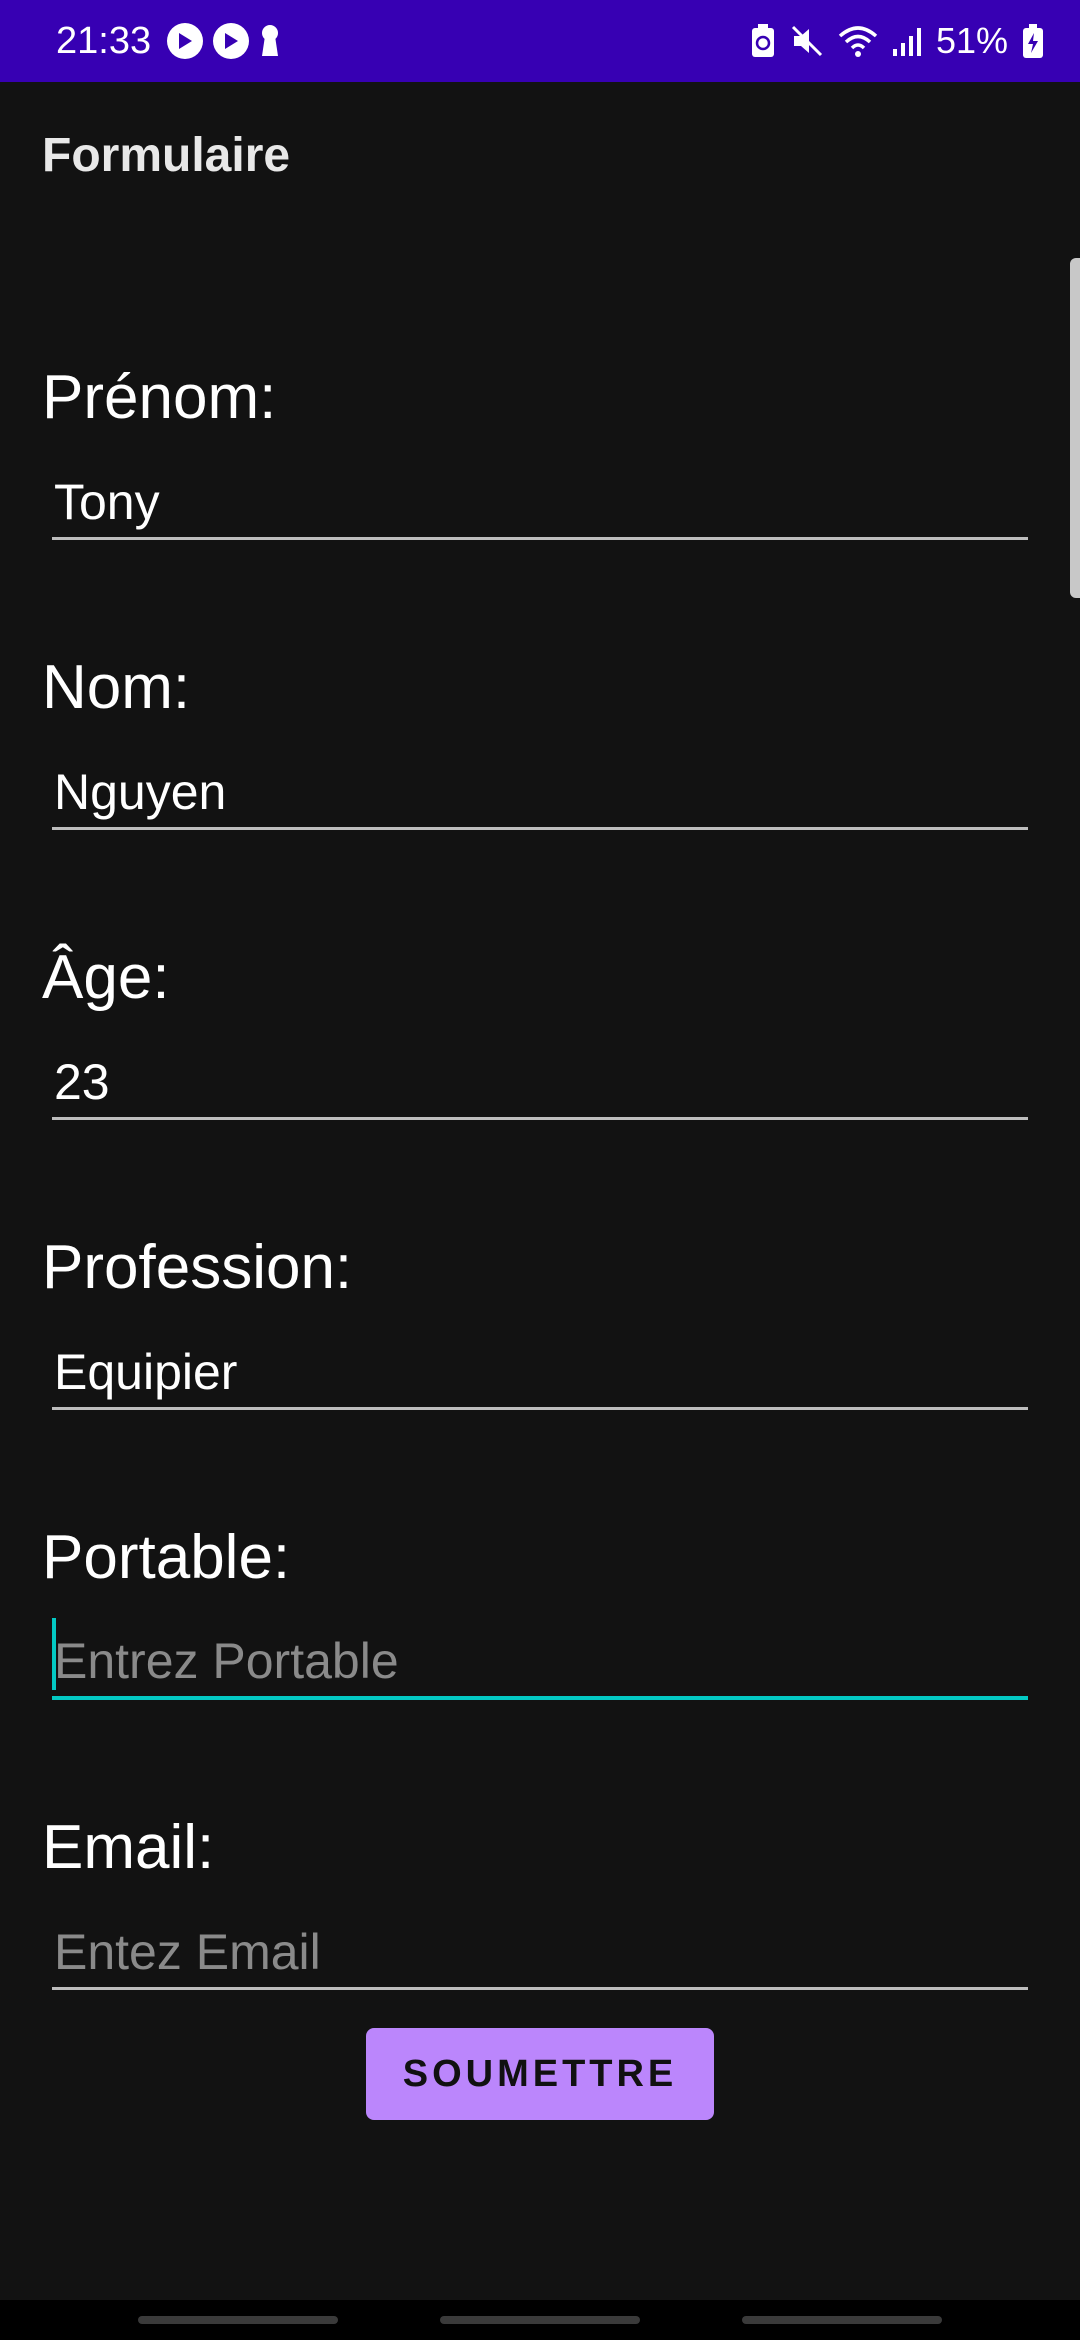 The height and width of the screenshot is (2340, 1080). I want to click on nav-back-handle, so click(842, 2320).